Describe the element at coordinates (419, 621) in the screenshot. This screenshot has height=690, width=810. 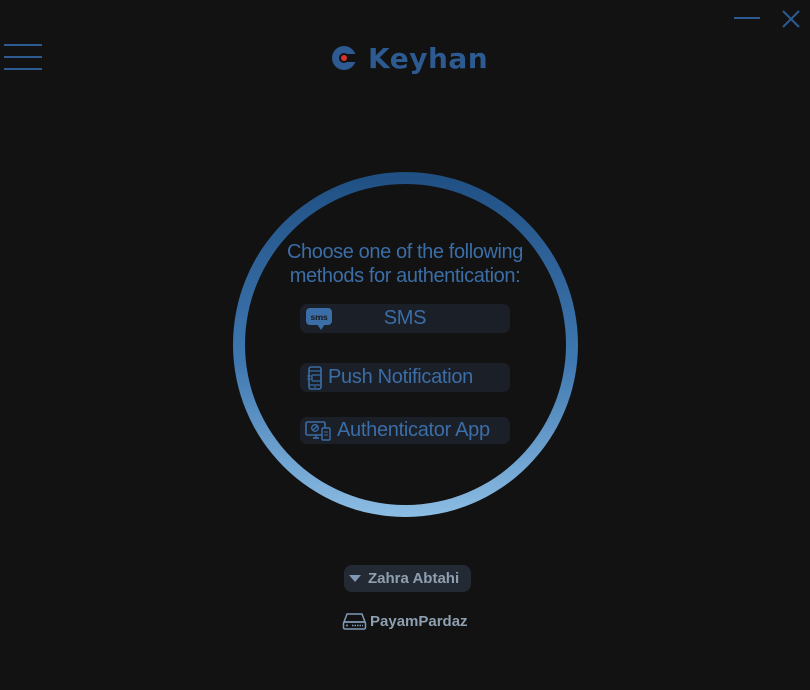
I see `company-name: PayamPardaz` at that location.